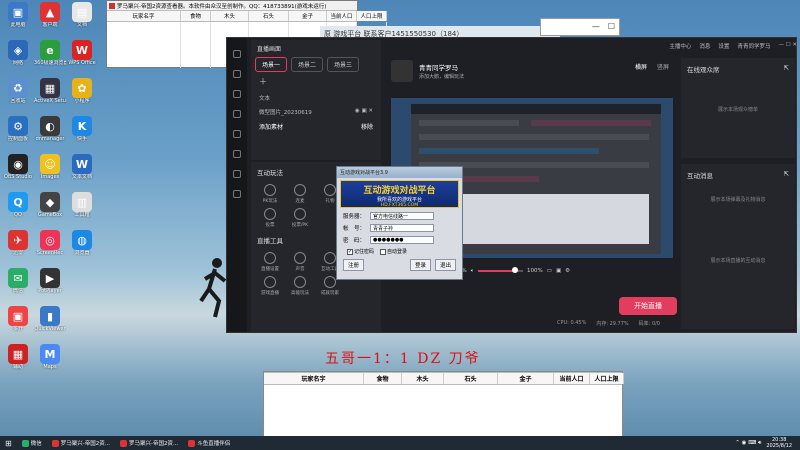  Describe the element at coordinates (367, 126) in the screenshot. I see `remove-source-label: 移除` at that location.